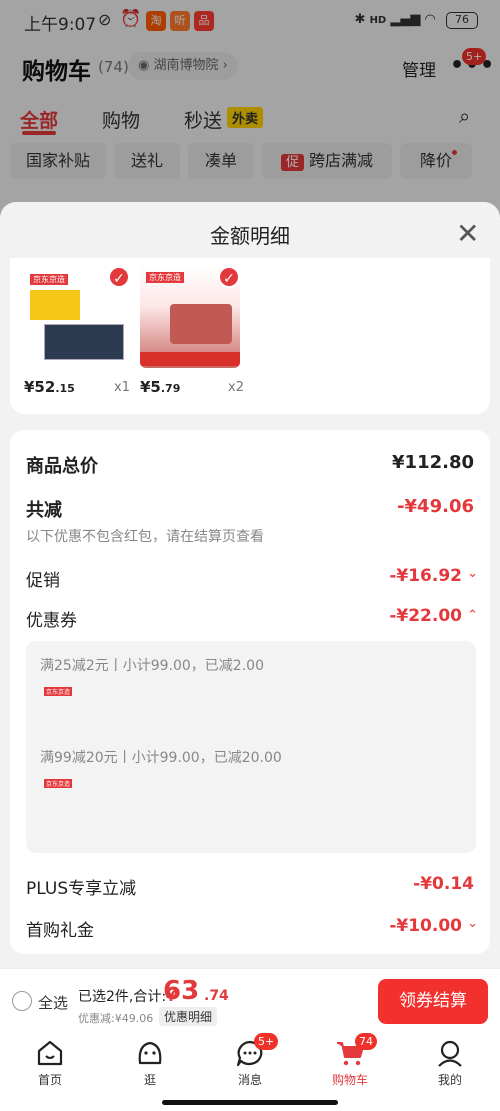 The height and width of the screenshot is (1111, 500). What do you see at coordinates (425, 926) in the screenshot?
I see `first-purchase-value: -¥10.00` at bounding box center [425, 926].